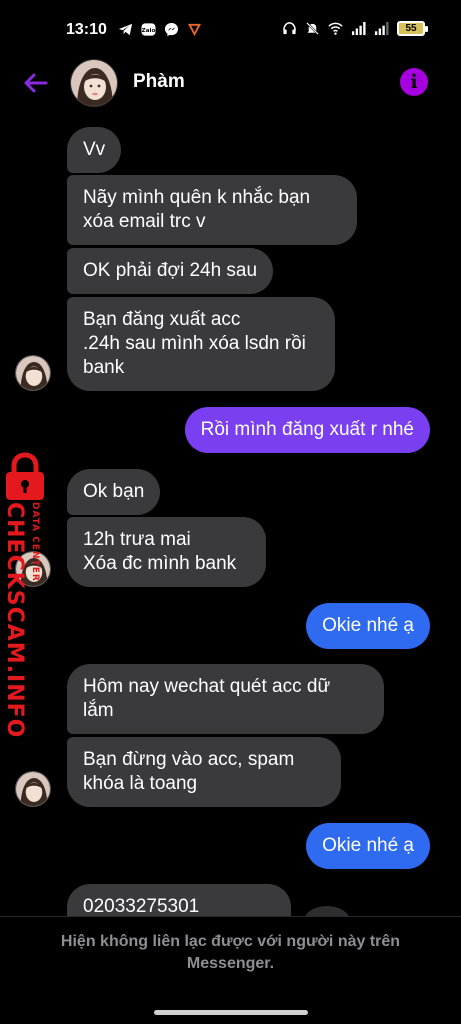  What do you see at coordinates (160, 29) in the screenshot?
I see `notification-icons: Zalo` at bounding box center [160, 29].